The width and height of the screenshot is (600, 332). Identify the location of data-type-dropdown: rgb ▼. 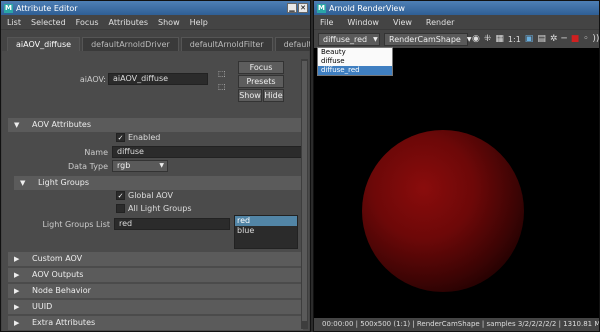
(140, 166).